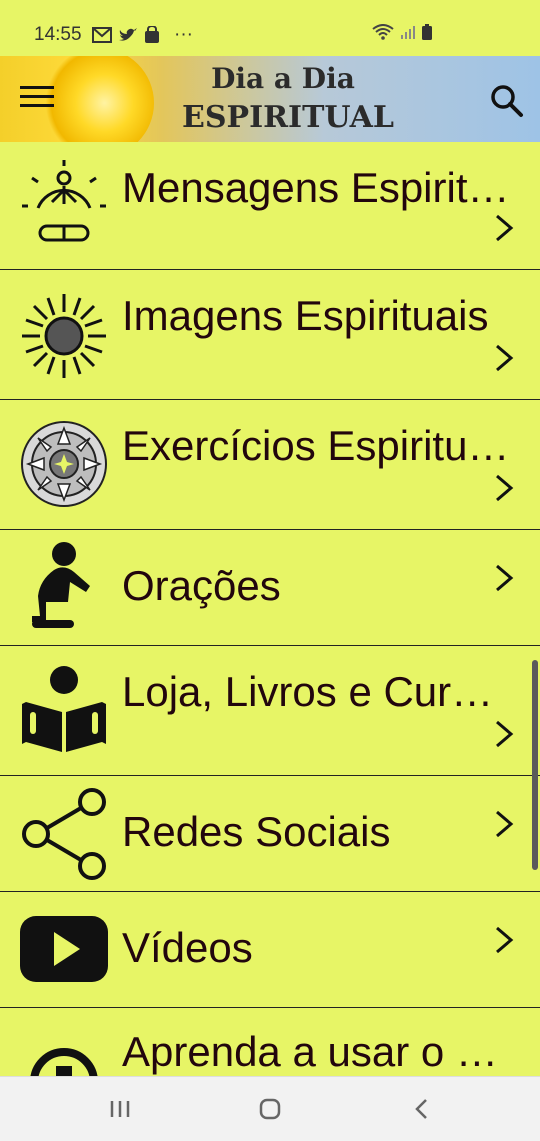 Image resolution: width=540 pixels, height=1141 pixels. What do you see at coordinates (58, 34) in the screenshot?
I see `status-time: 14:55` at bounding box center [58, 34].